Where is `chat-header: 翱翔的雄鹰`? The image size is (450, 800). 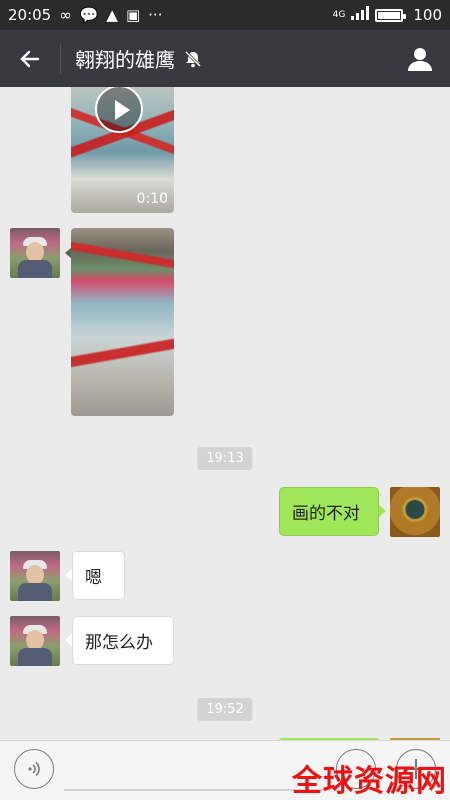 chat-header: 翱翔的雄鹰 is located at coordinates (225, 58).